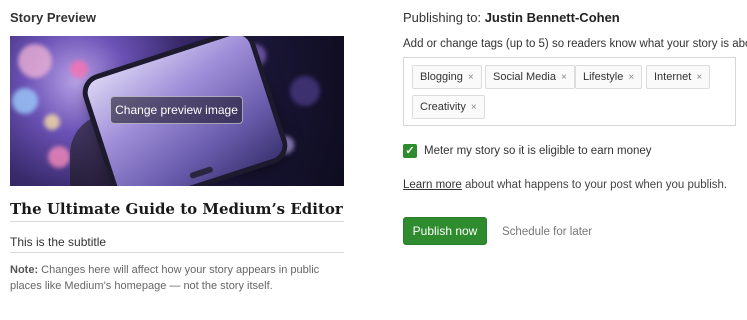 This screenshot has width=747, height=320. I want to click on note-label: Note:, so click(24, 270).